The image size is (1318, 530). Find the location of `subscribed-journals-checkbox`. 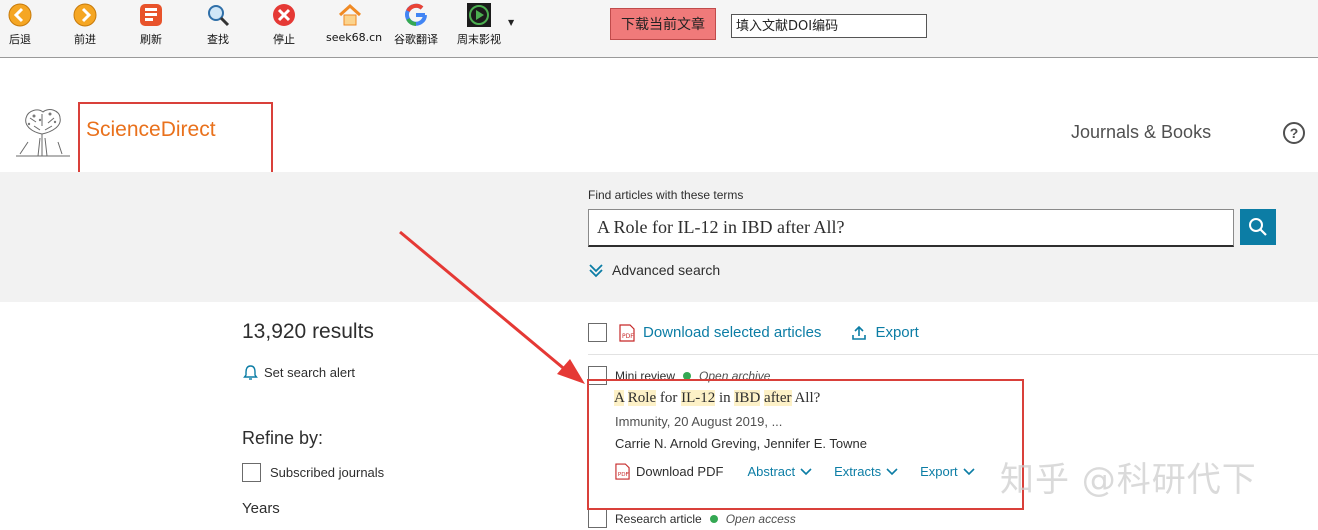

subscribed-journals-checkbox is located at coordinates (251, 472).